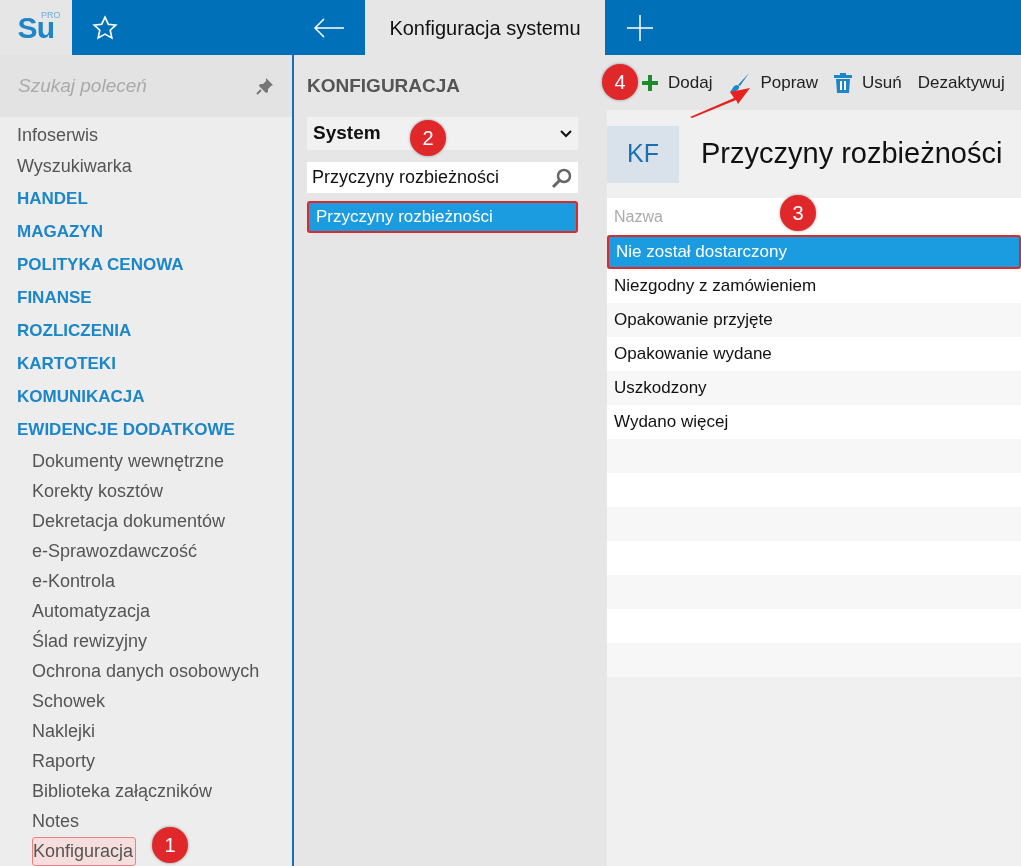  Describe the element at coordinates (384, 85) in the screenshot. I see `section-title: KONFIGURACJA` at that location.